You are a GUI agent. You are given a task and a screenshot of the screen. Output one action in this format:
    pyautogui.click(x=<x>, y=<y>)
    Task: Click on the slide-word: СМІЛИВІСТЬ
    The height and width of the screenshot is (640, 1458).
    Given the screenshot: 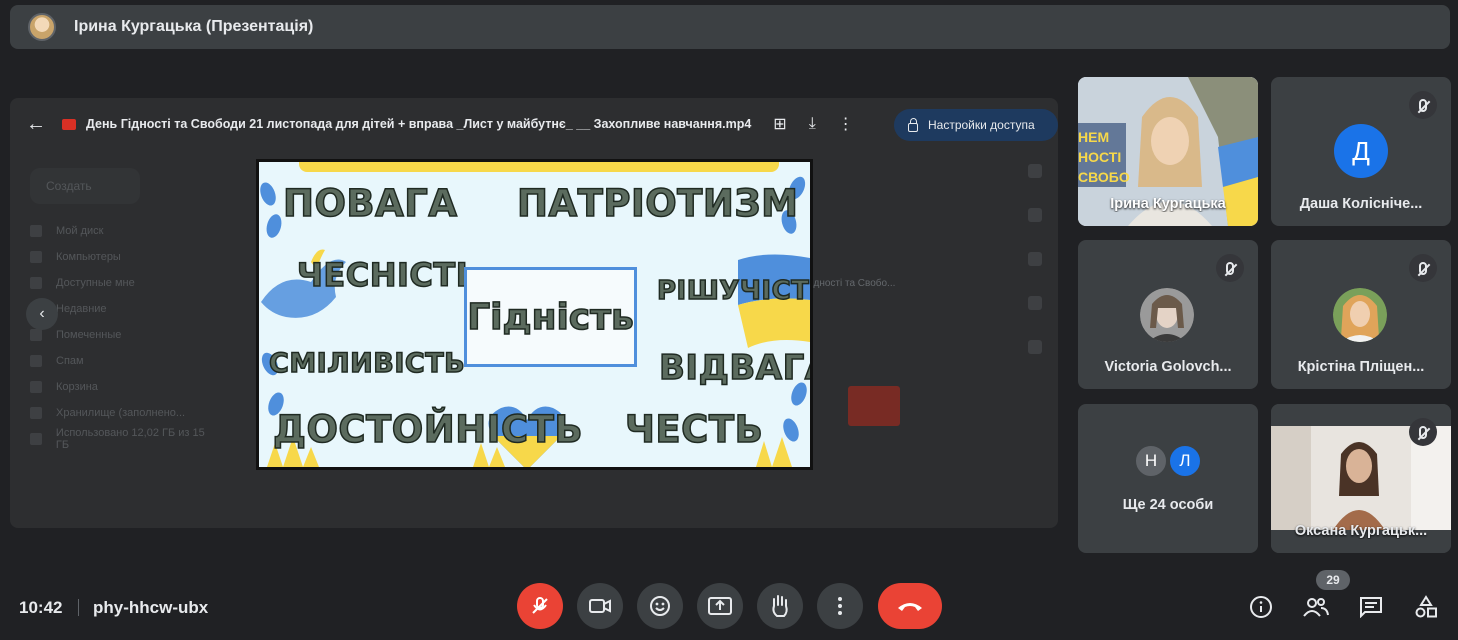 What is the action you would take?
    pyautogui.click(x=367, y=363)
    